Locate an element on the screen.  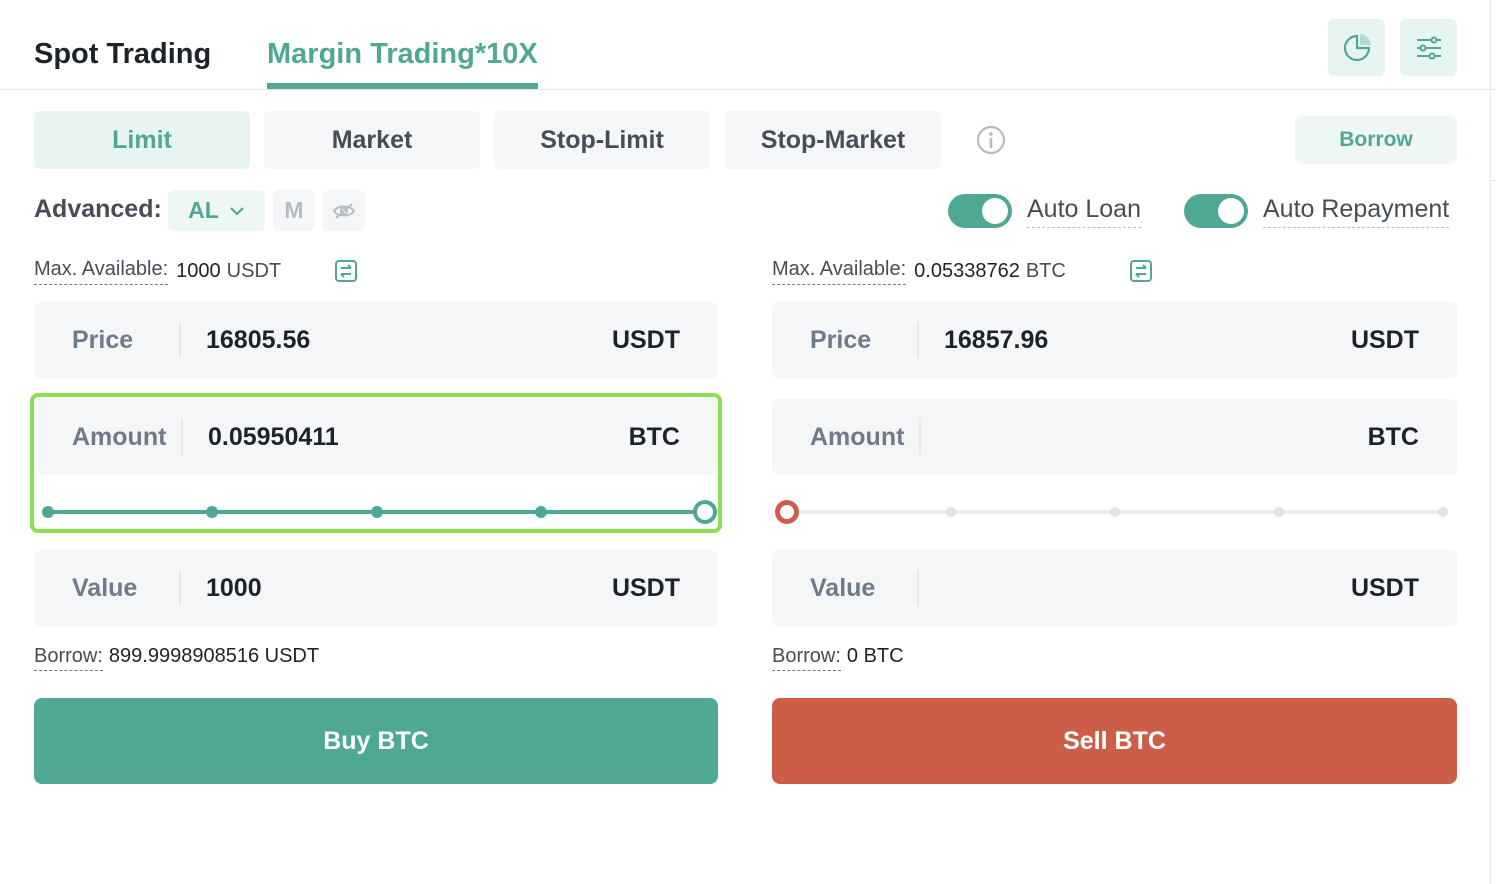
max-available-unit: USDT is located at coordinates (254, 271).